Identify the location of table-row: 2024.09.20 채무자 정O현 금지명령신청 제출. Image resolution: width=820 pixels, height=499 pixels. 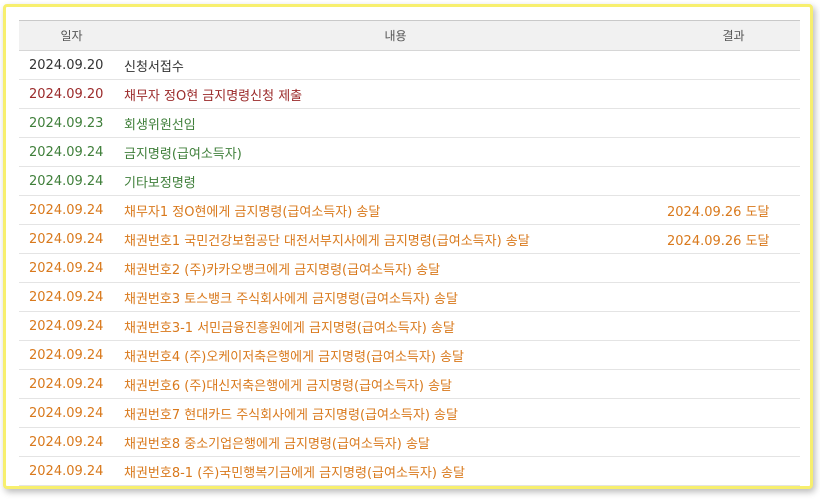
(409, 94).